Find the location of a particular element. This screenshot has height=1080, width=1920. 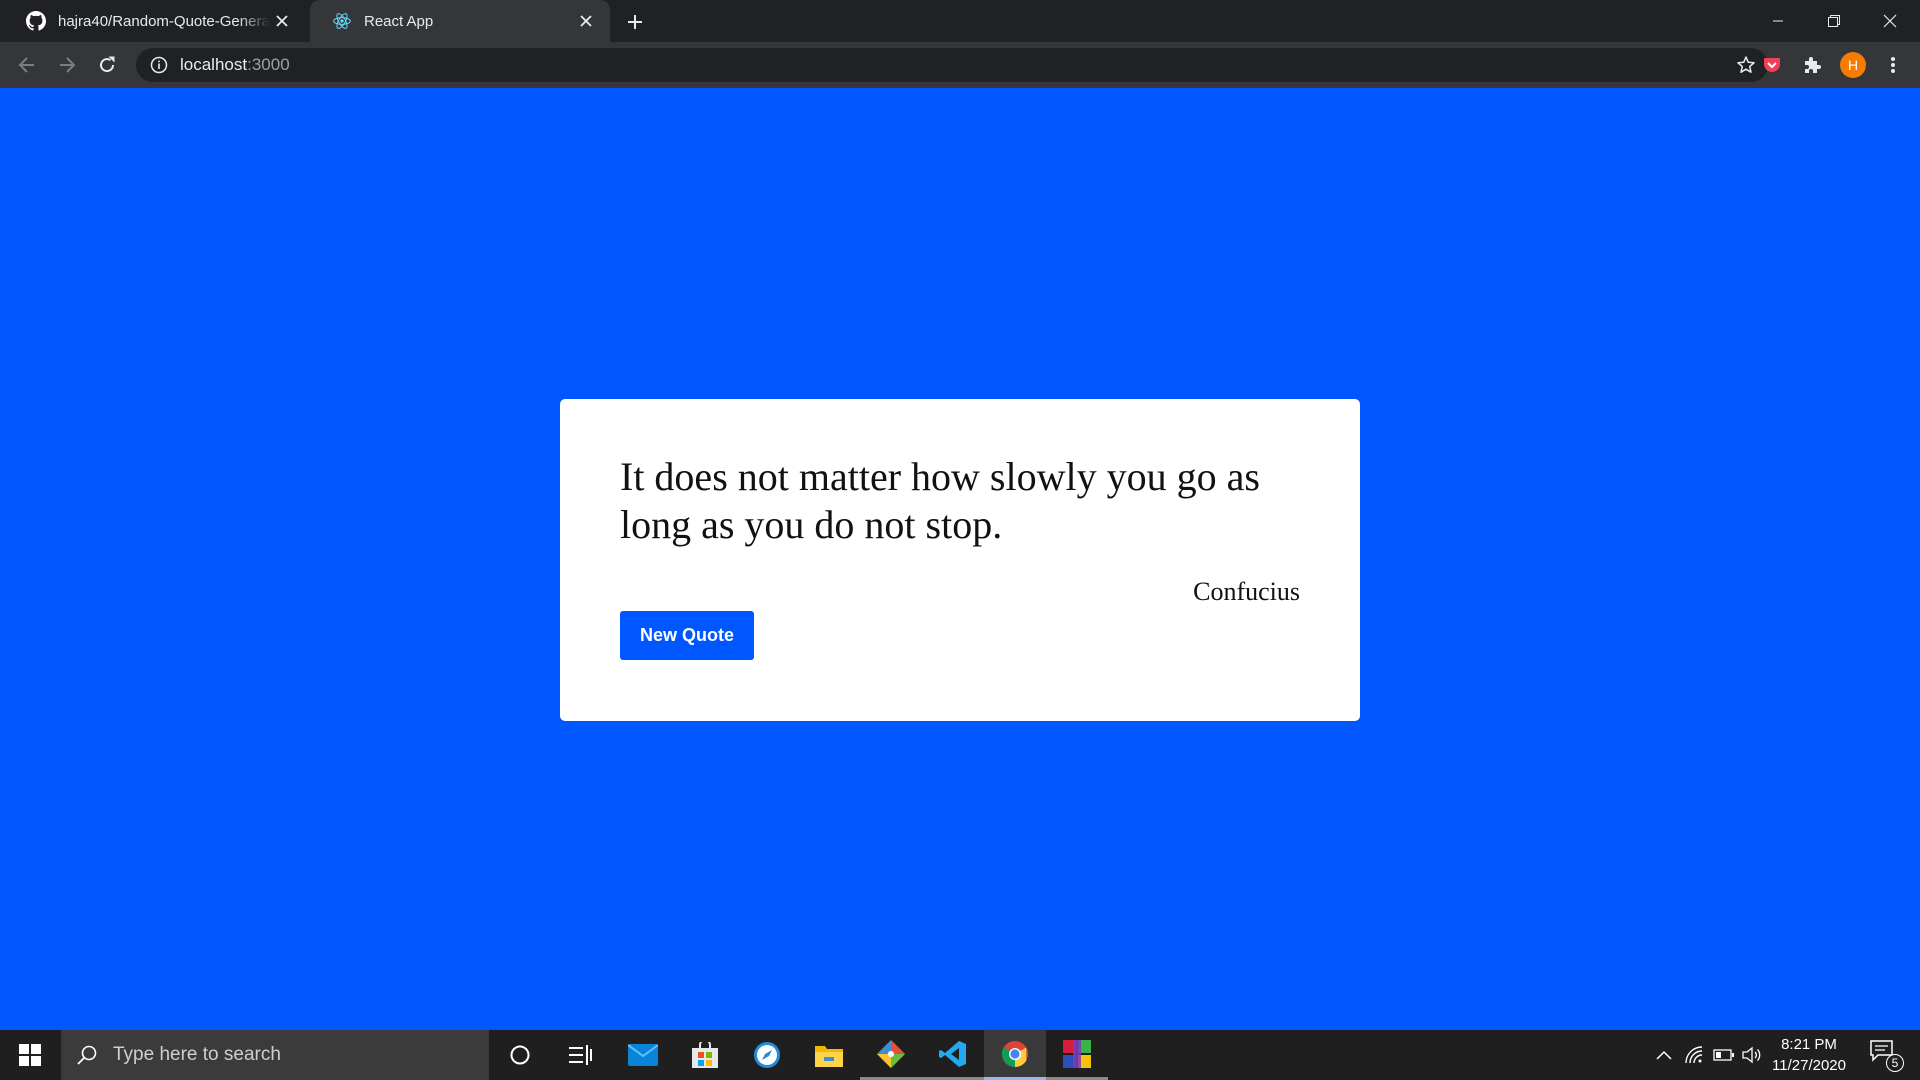

cortana-button is located at coordinates (520, 1055).